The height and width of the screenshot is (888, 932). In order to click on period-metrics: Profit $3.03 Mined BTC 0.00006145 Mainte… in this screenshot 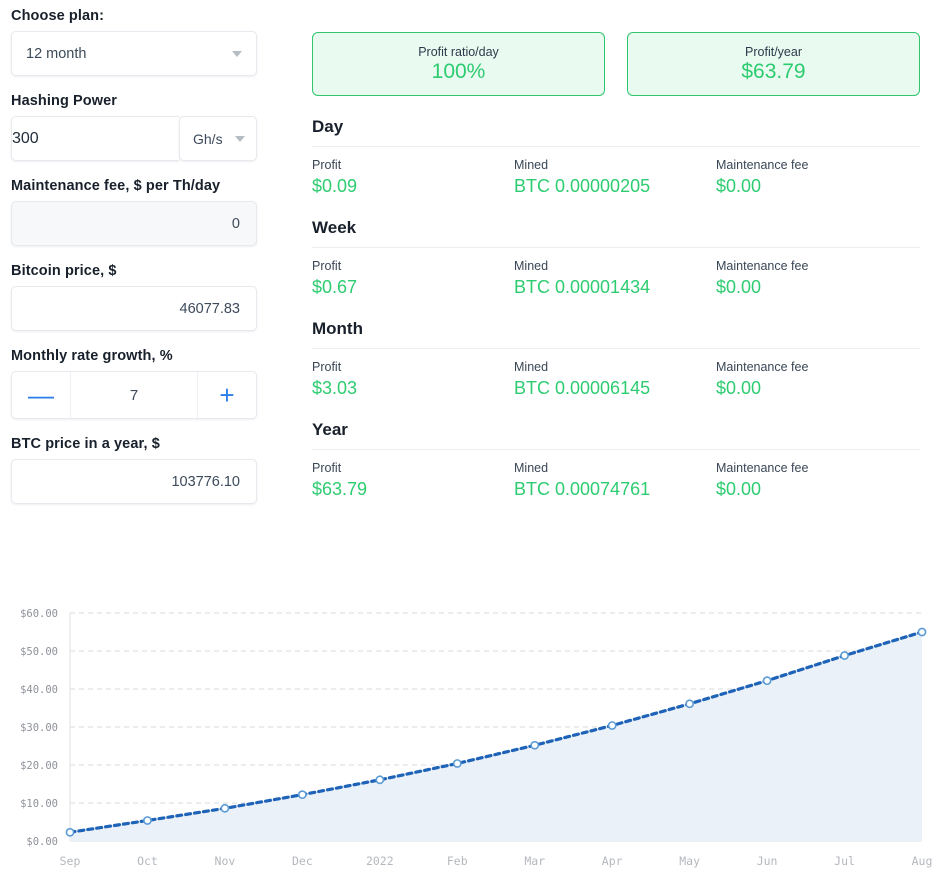, I will do `click(616, 374)`.